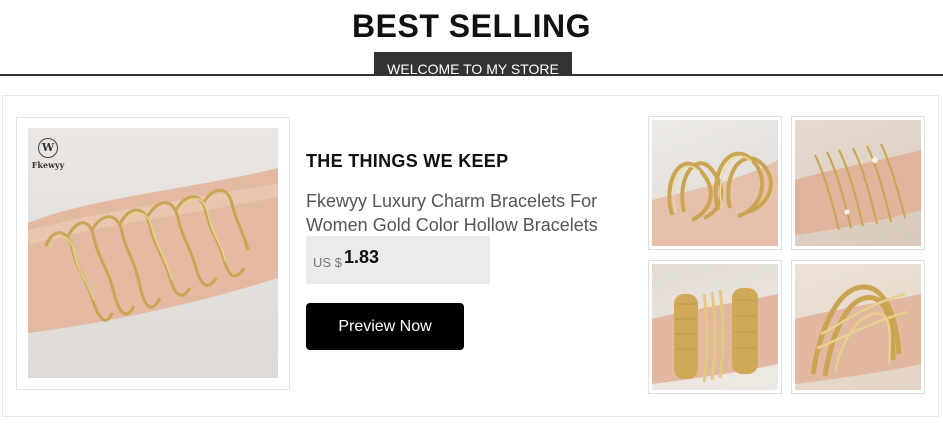 Image resolution: width=943 pixels, height=437 pixels. I want to click on welcome-badge: WELCOME TO MY STORE, so click(473, 64).